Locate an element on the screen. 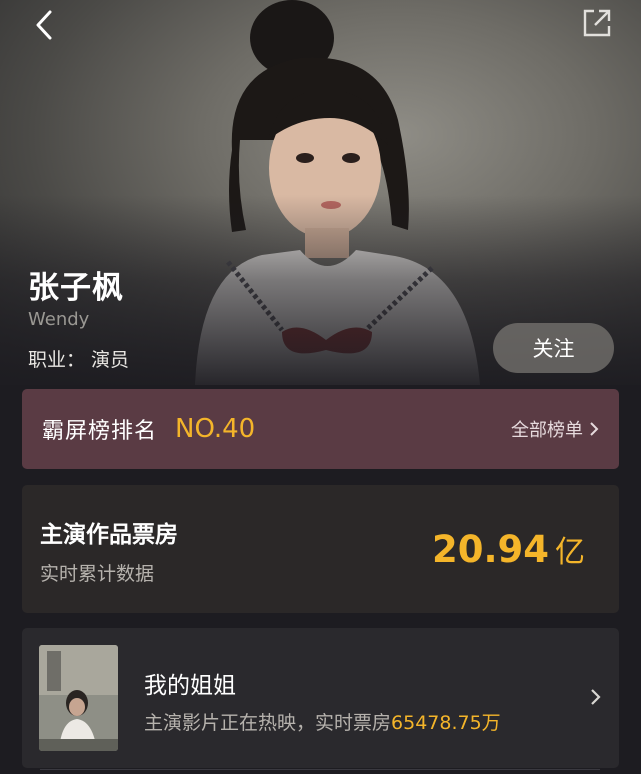  box-office-unit: 亿 is located at coordinates (570, 552).